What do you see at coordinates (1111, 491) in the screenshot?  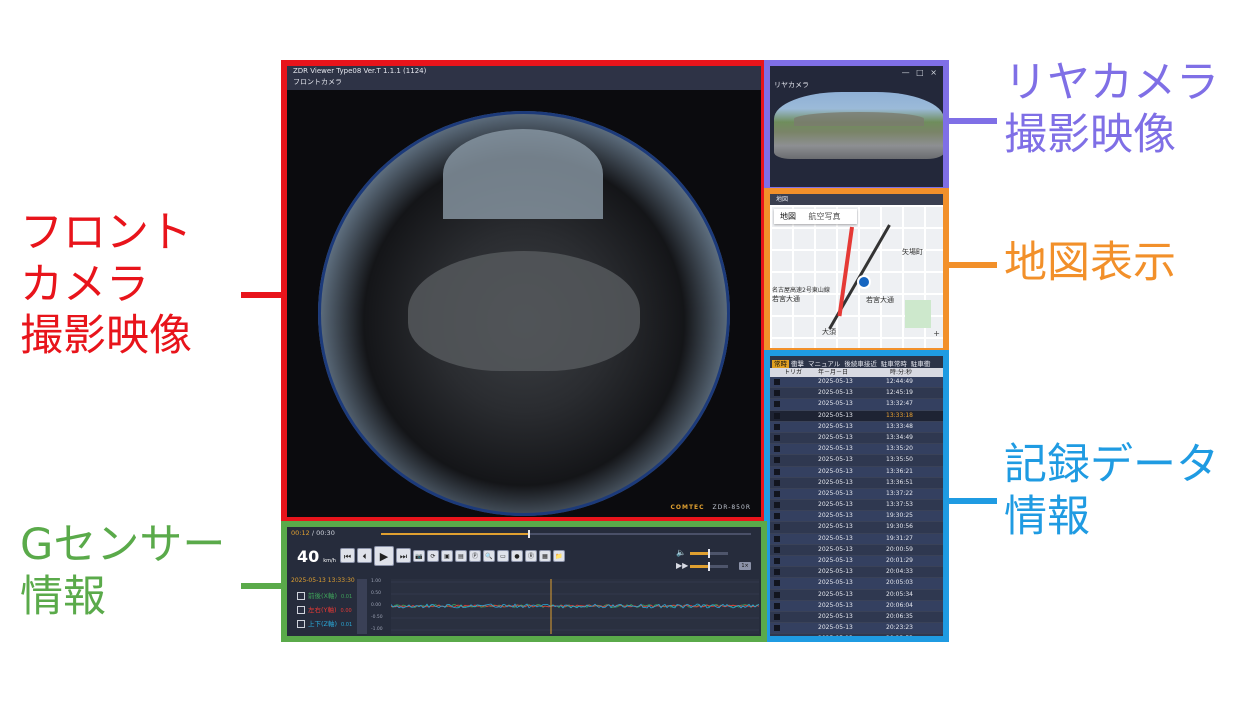 I see `records-callout: 記録データ 情報` at bounding box center [1111, 491].